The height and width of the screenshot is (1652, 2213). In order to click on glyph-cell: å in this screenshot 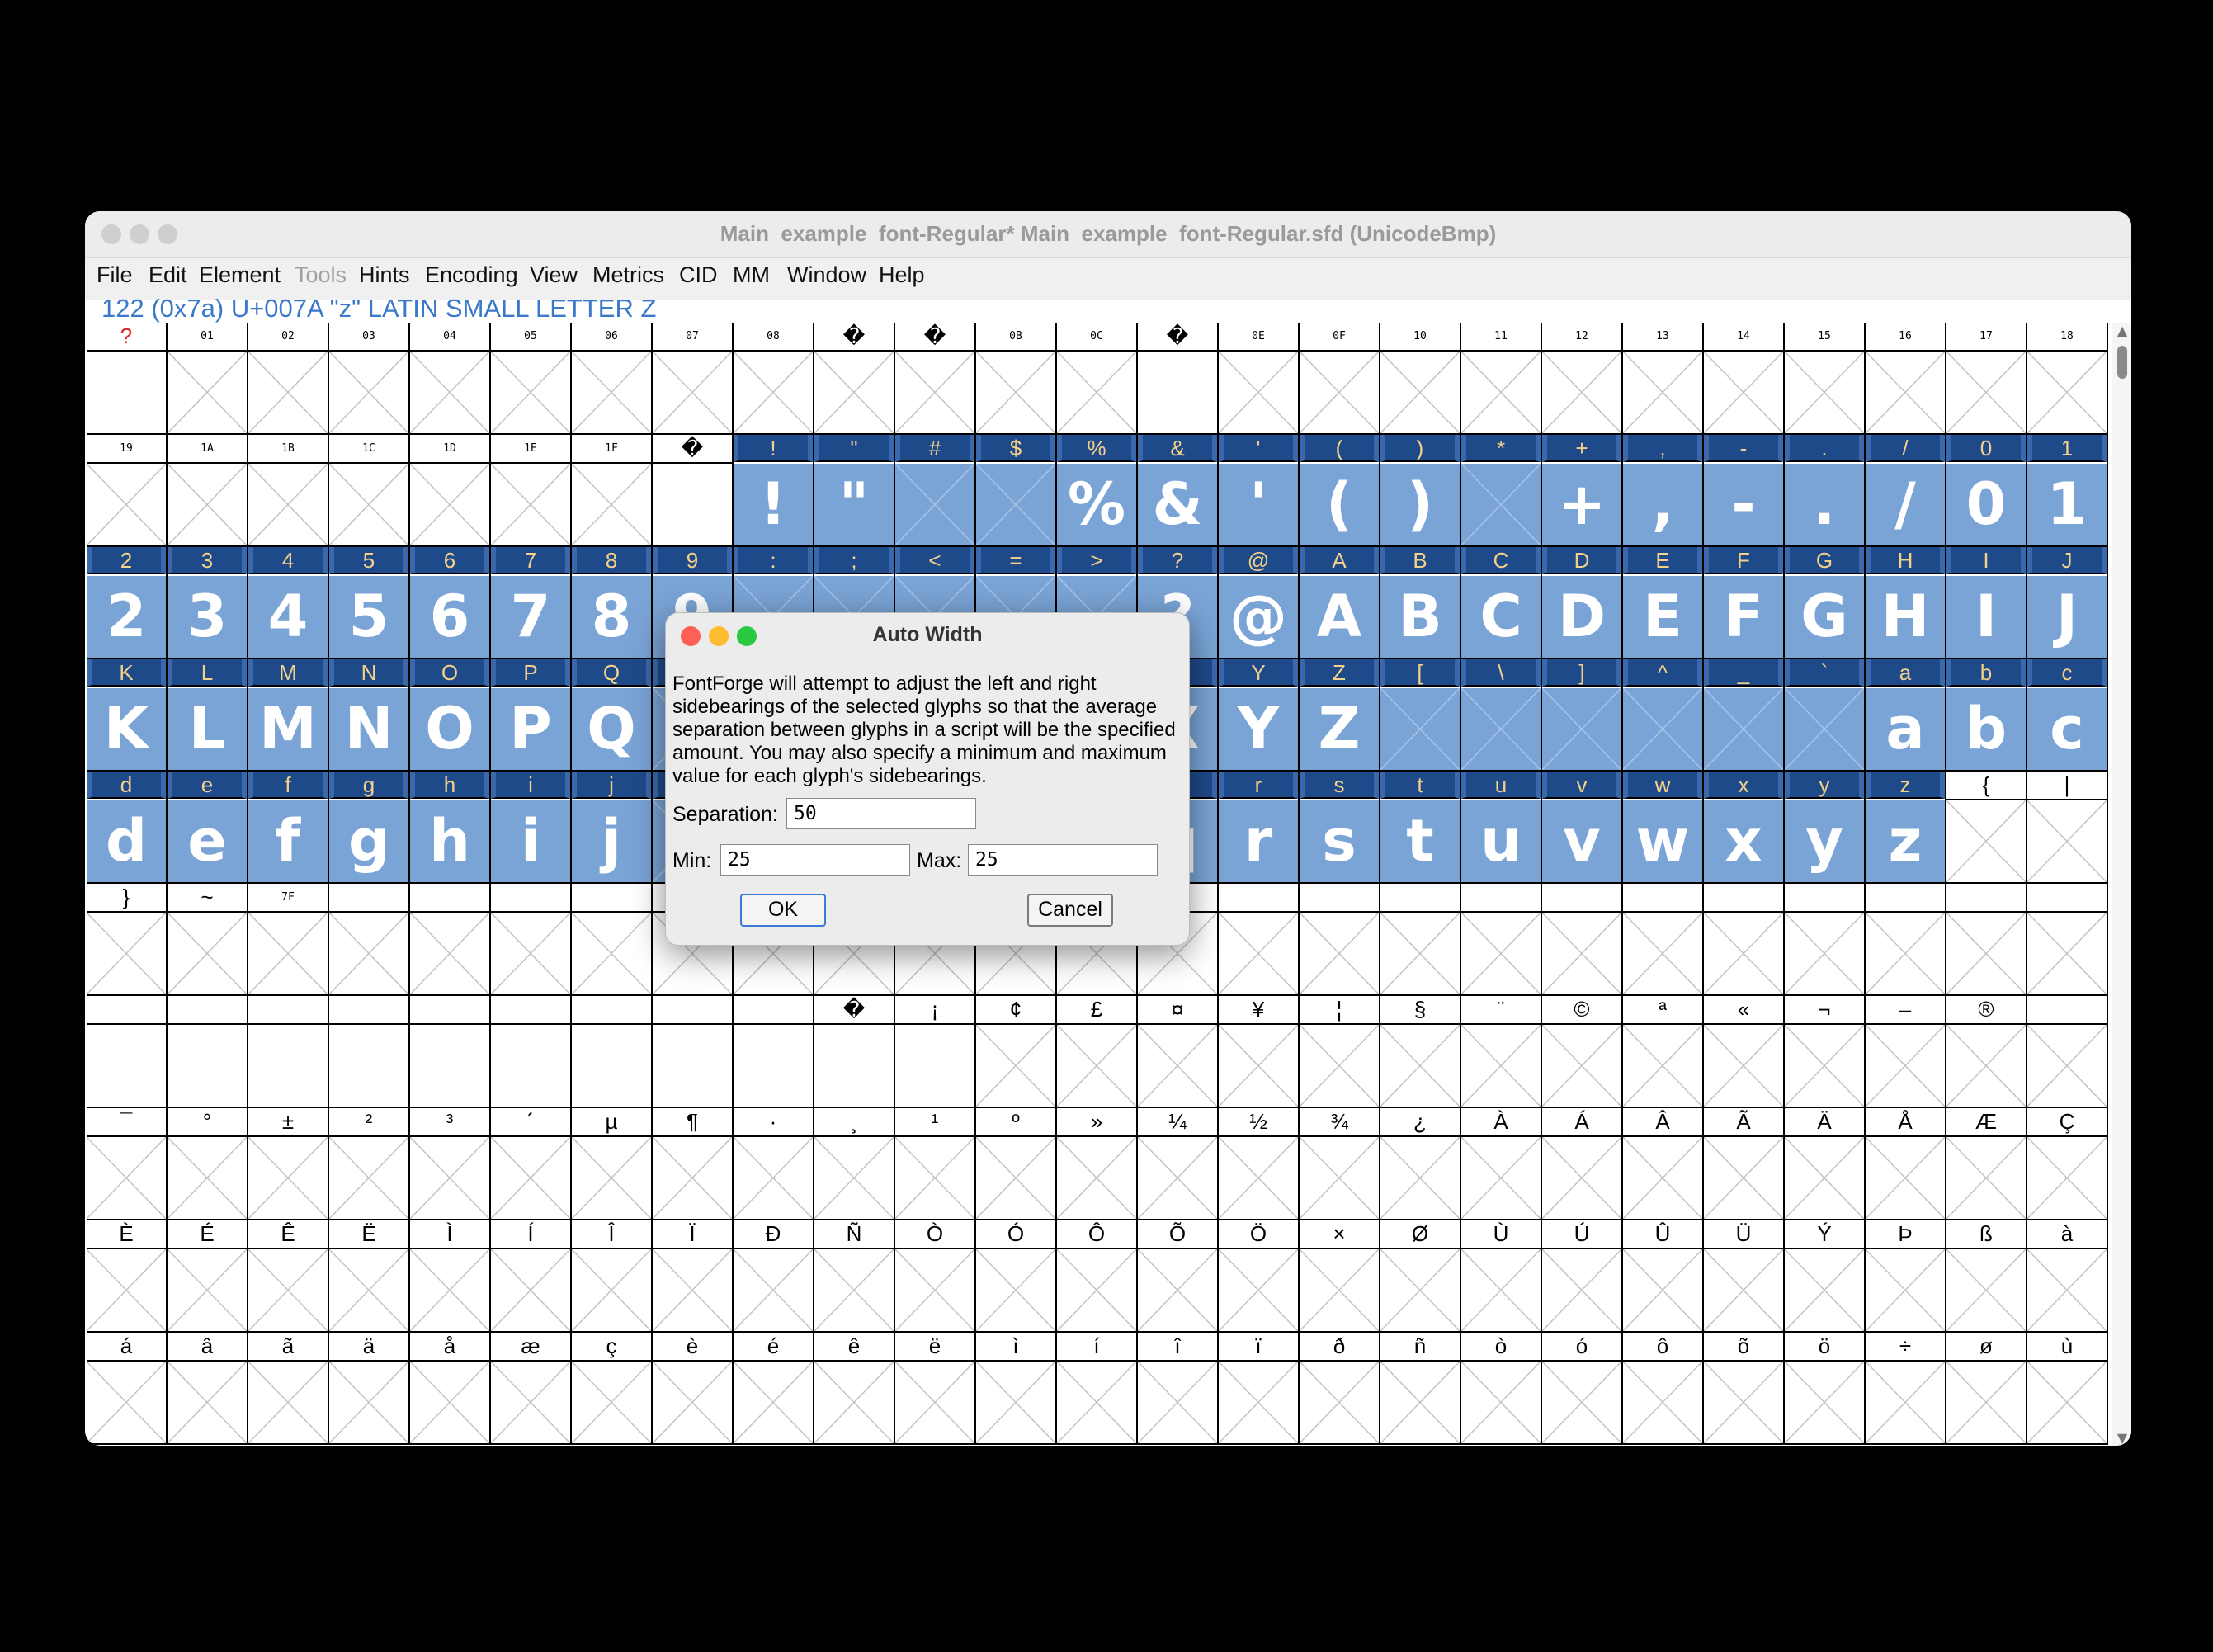, I will do `click(451, 1389)`.